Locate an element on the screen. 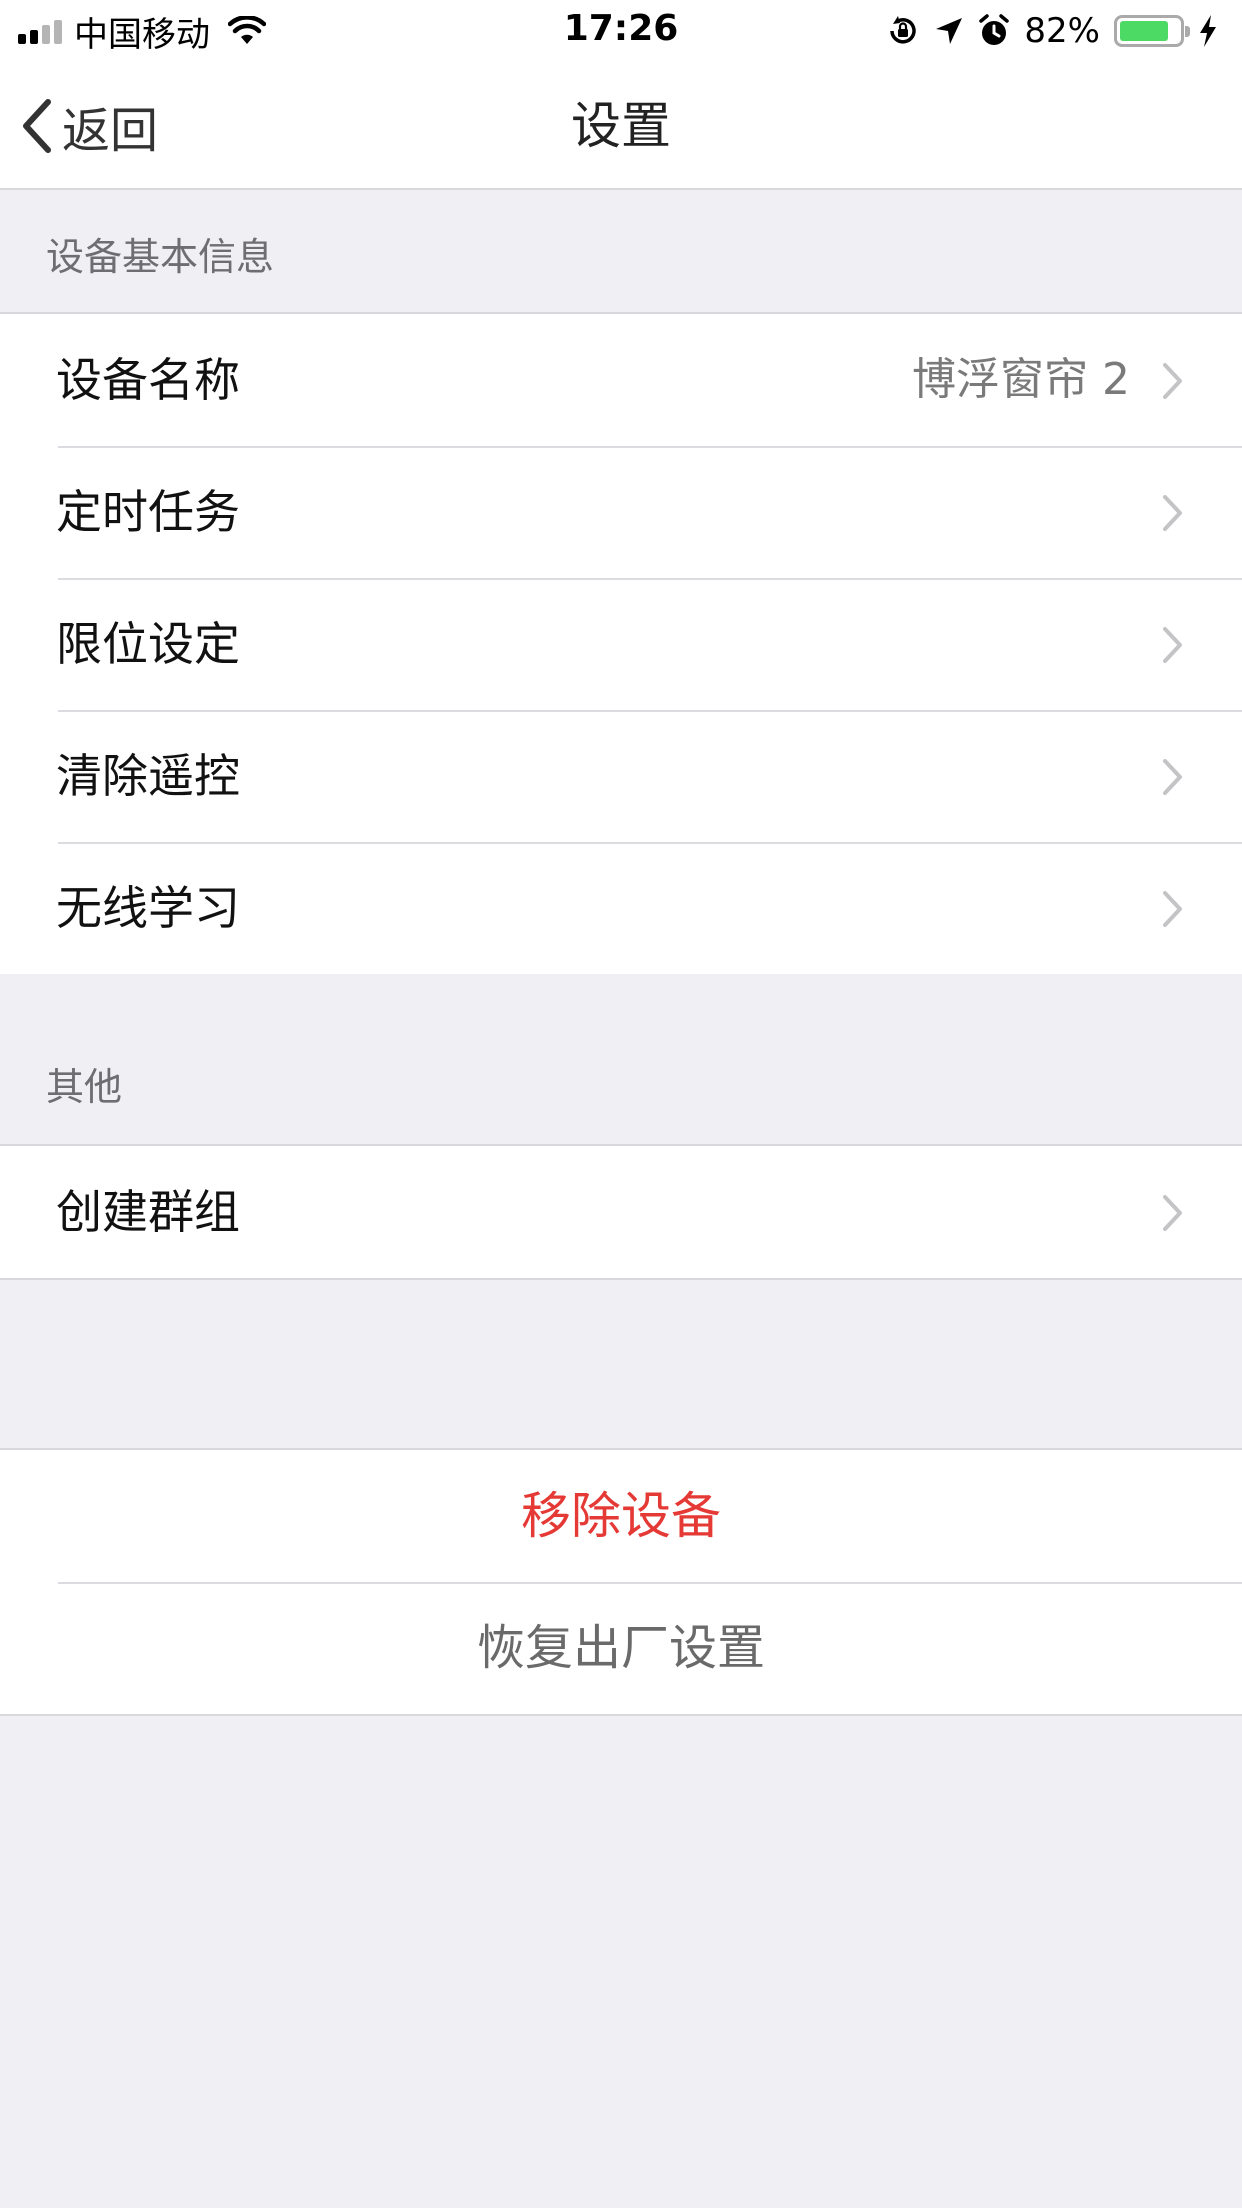 The height and width of the screenshot is (2208, 1242). battery-icon is located at coordinates (1152, 31).